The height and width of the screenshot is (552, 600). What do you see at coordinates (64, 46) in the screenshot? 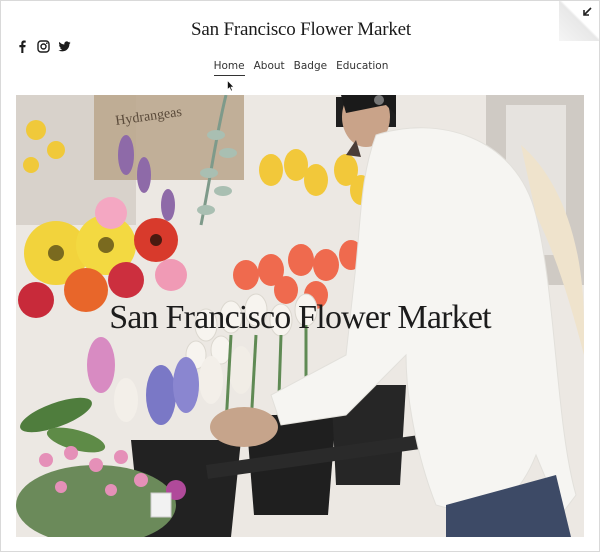
I see `twitter-icon` at bounding box center [64, 46].